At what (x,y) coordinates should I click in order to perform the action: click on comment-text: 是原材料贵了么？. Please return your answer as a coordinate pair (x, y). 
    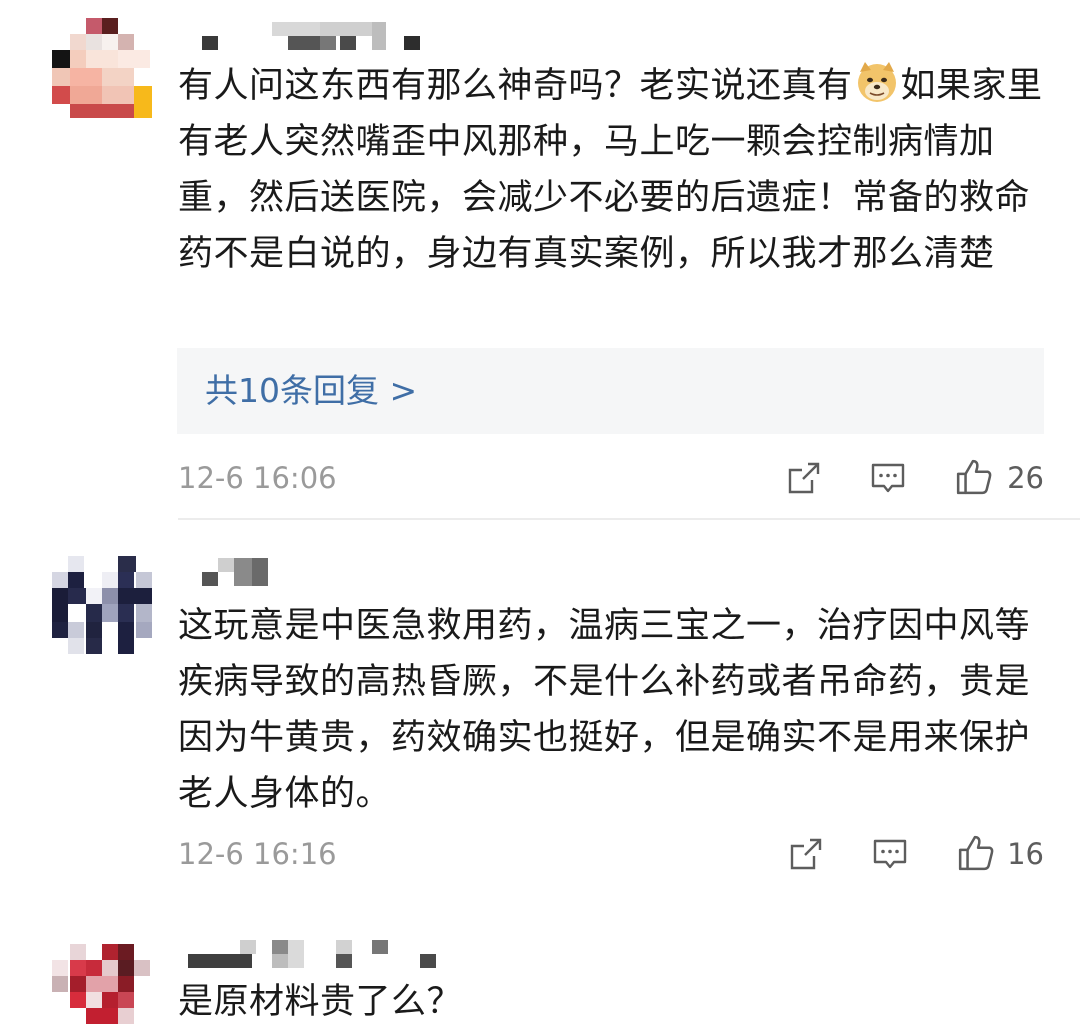
    Looking at the image, I should click on (320, 1002).